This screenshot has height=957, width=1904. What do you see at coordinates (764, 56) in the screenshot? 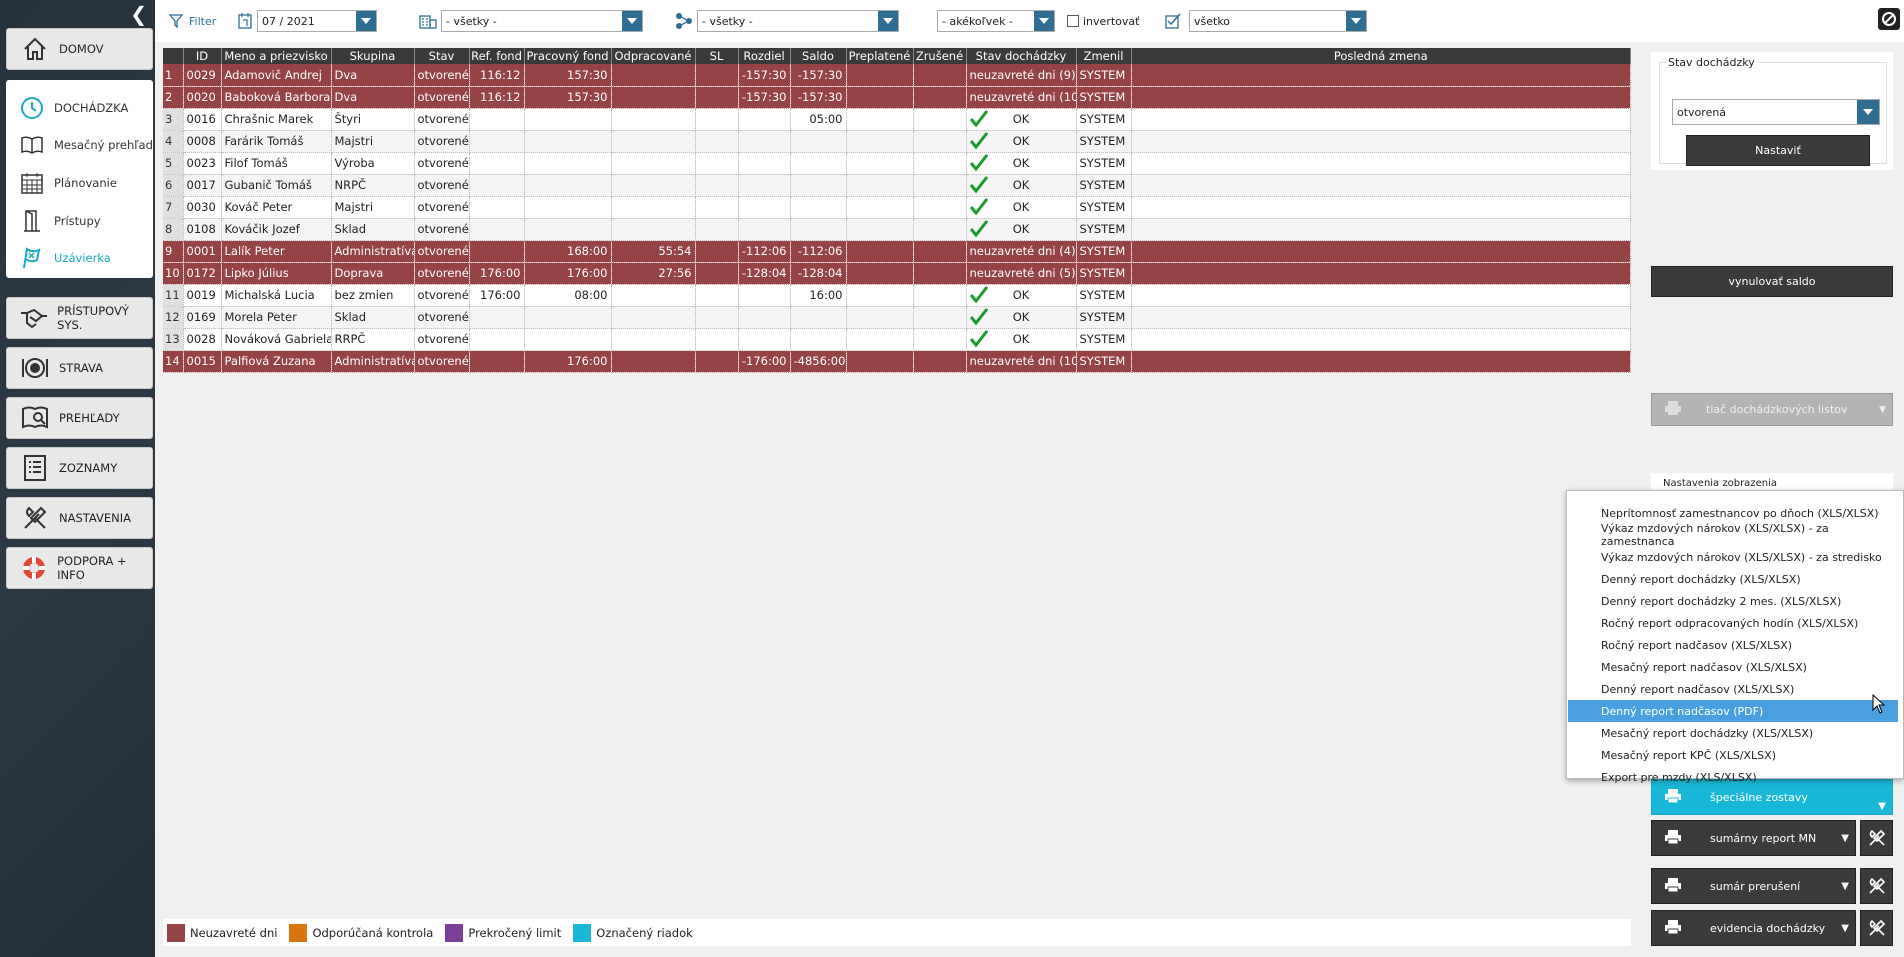
I see `col-header: Rozdiel` at bounding box center [764, 56].